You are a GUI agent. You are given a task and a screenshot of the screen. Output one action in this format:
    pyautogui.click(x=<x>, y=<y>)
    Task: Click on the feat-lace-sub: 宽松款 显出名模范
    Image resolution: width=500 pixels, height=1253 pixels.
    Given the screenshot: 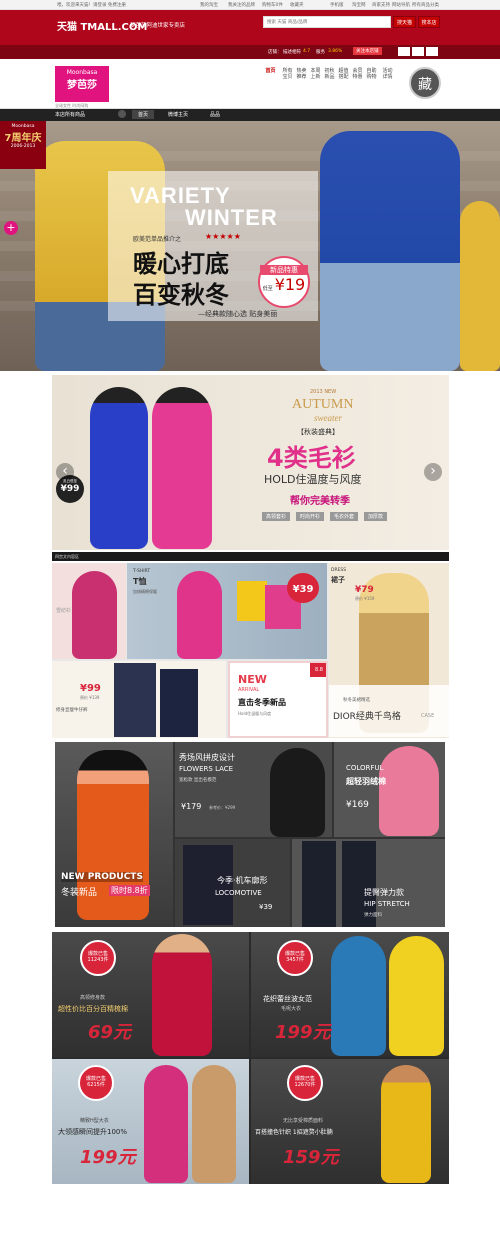 What is the action you would take?
    pyautogui.click(x=198, y=780)
    